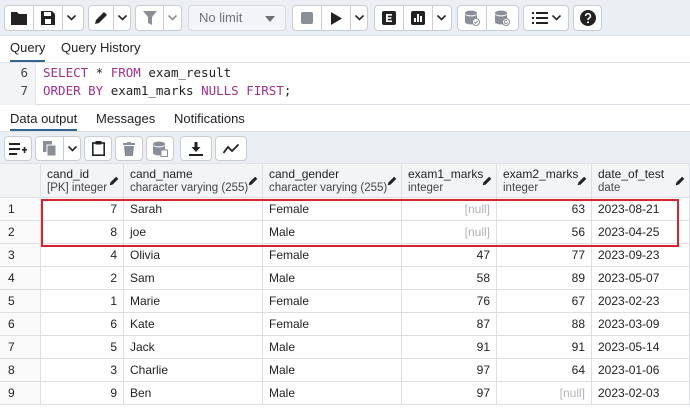 The image size is (690, 417). I want to click on column-header: date_of_test date, so click(641, 181).